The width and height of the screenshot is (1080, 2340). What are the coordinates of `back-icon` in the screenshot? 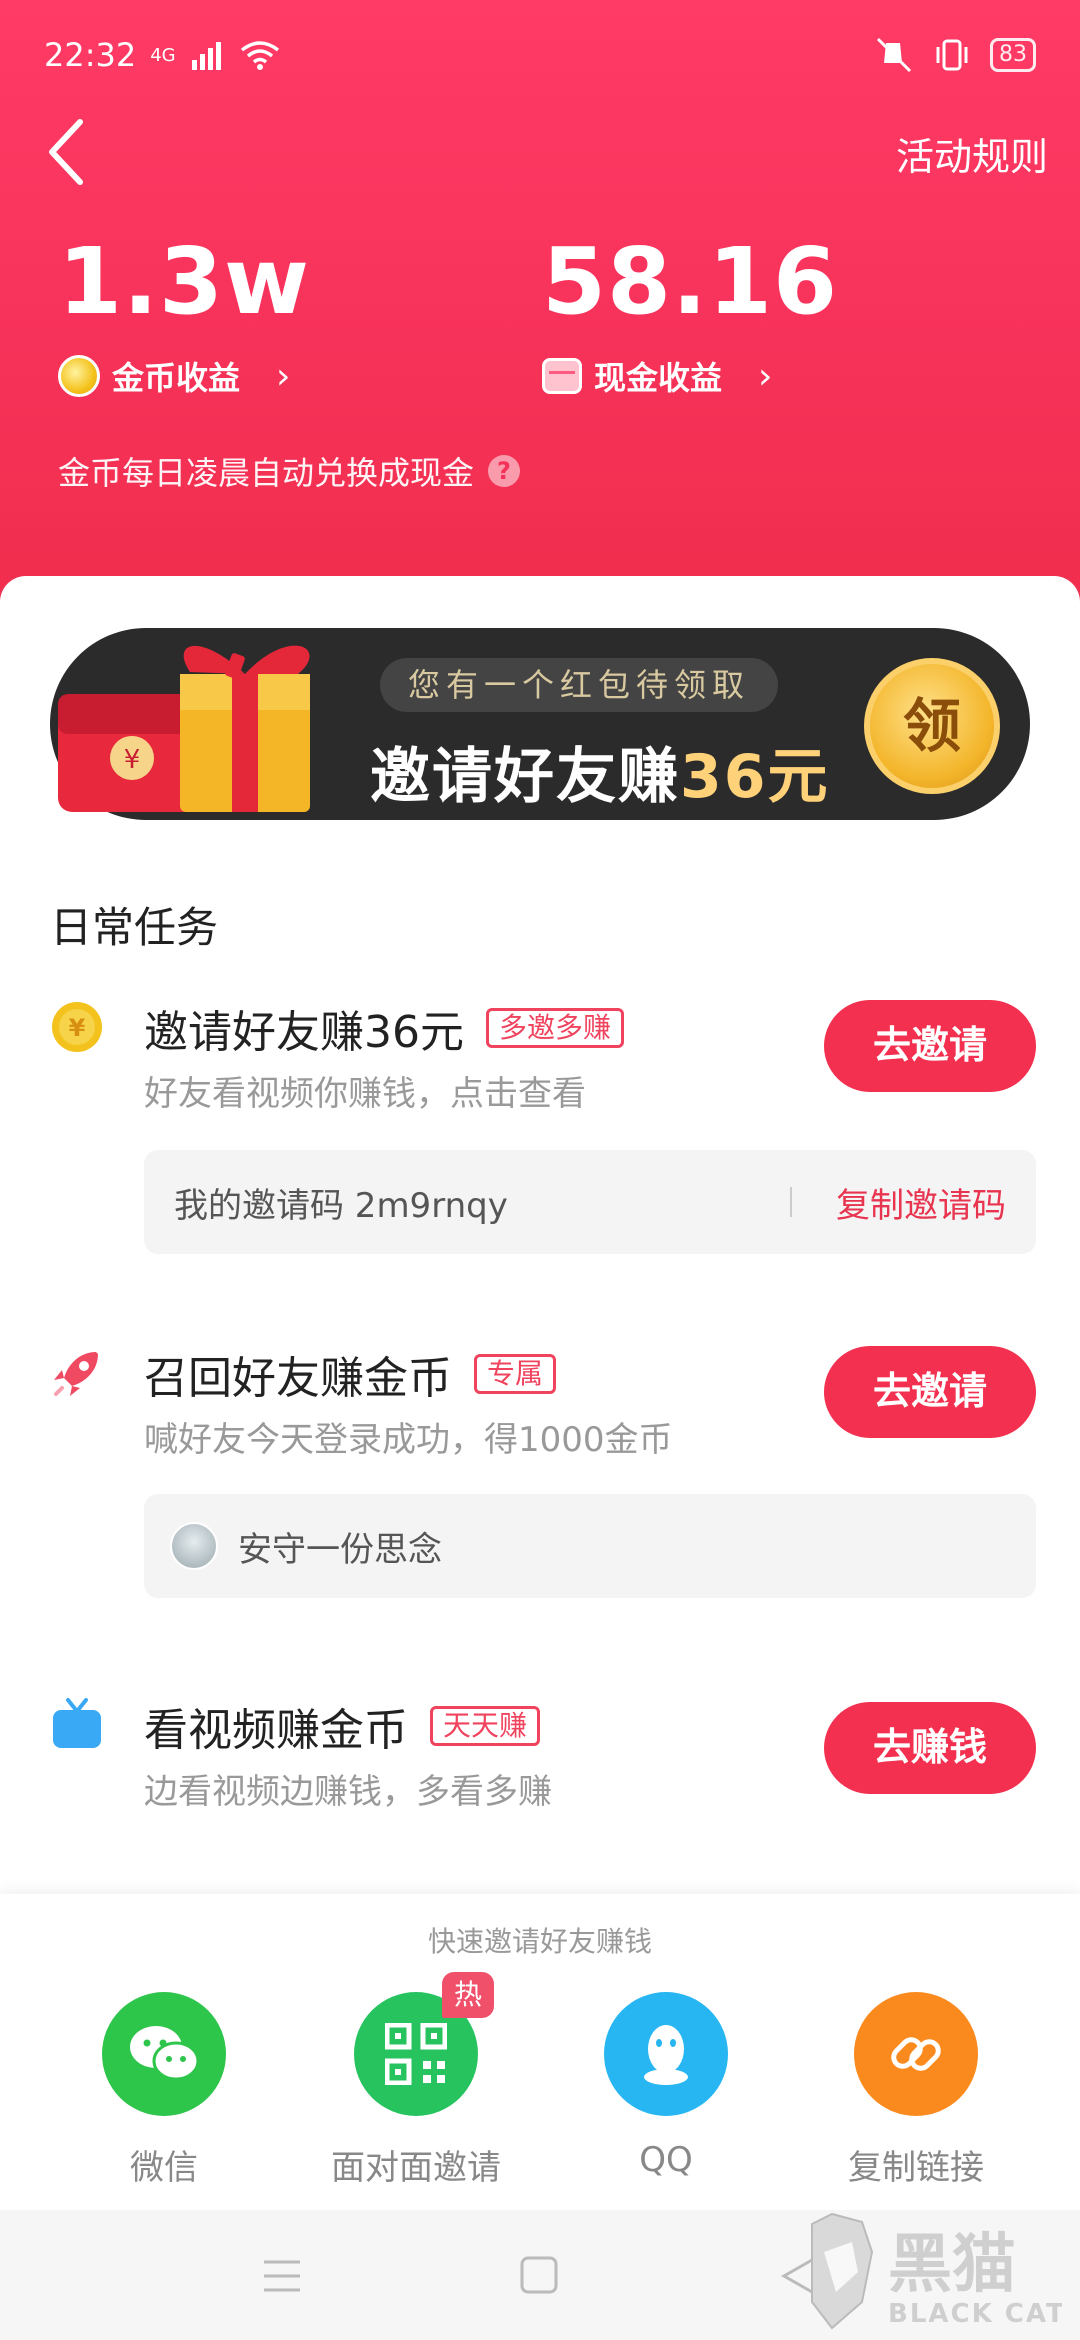 It's located at (70, 152).